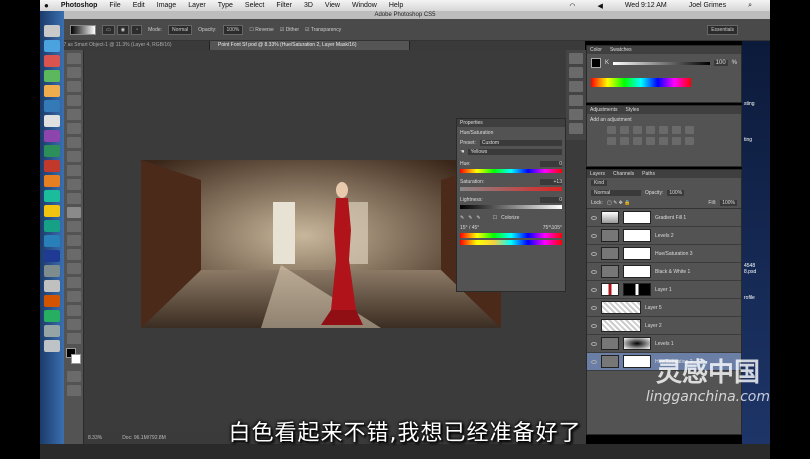  What do you see at coordinates (756, 298) in the screenshot?
I see `desktop-file-label: rofile` at bounding box center [756, 298].